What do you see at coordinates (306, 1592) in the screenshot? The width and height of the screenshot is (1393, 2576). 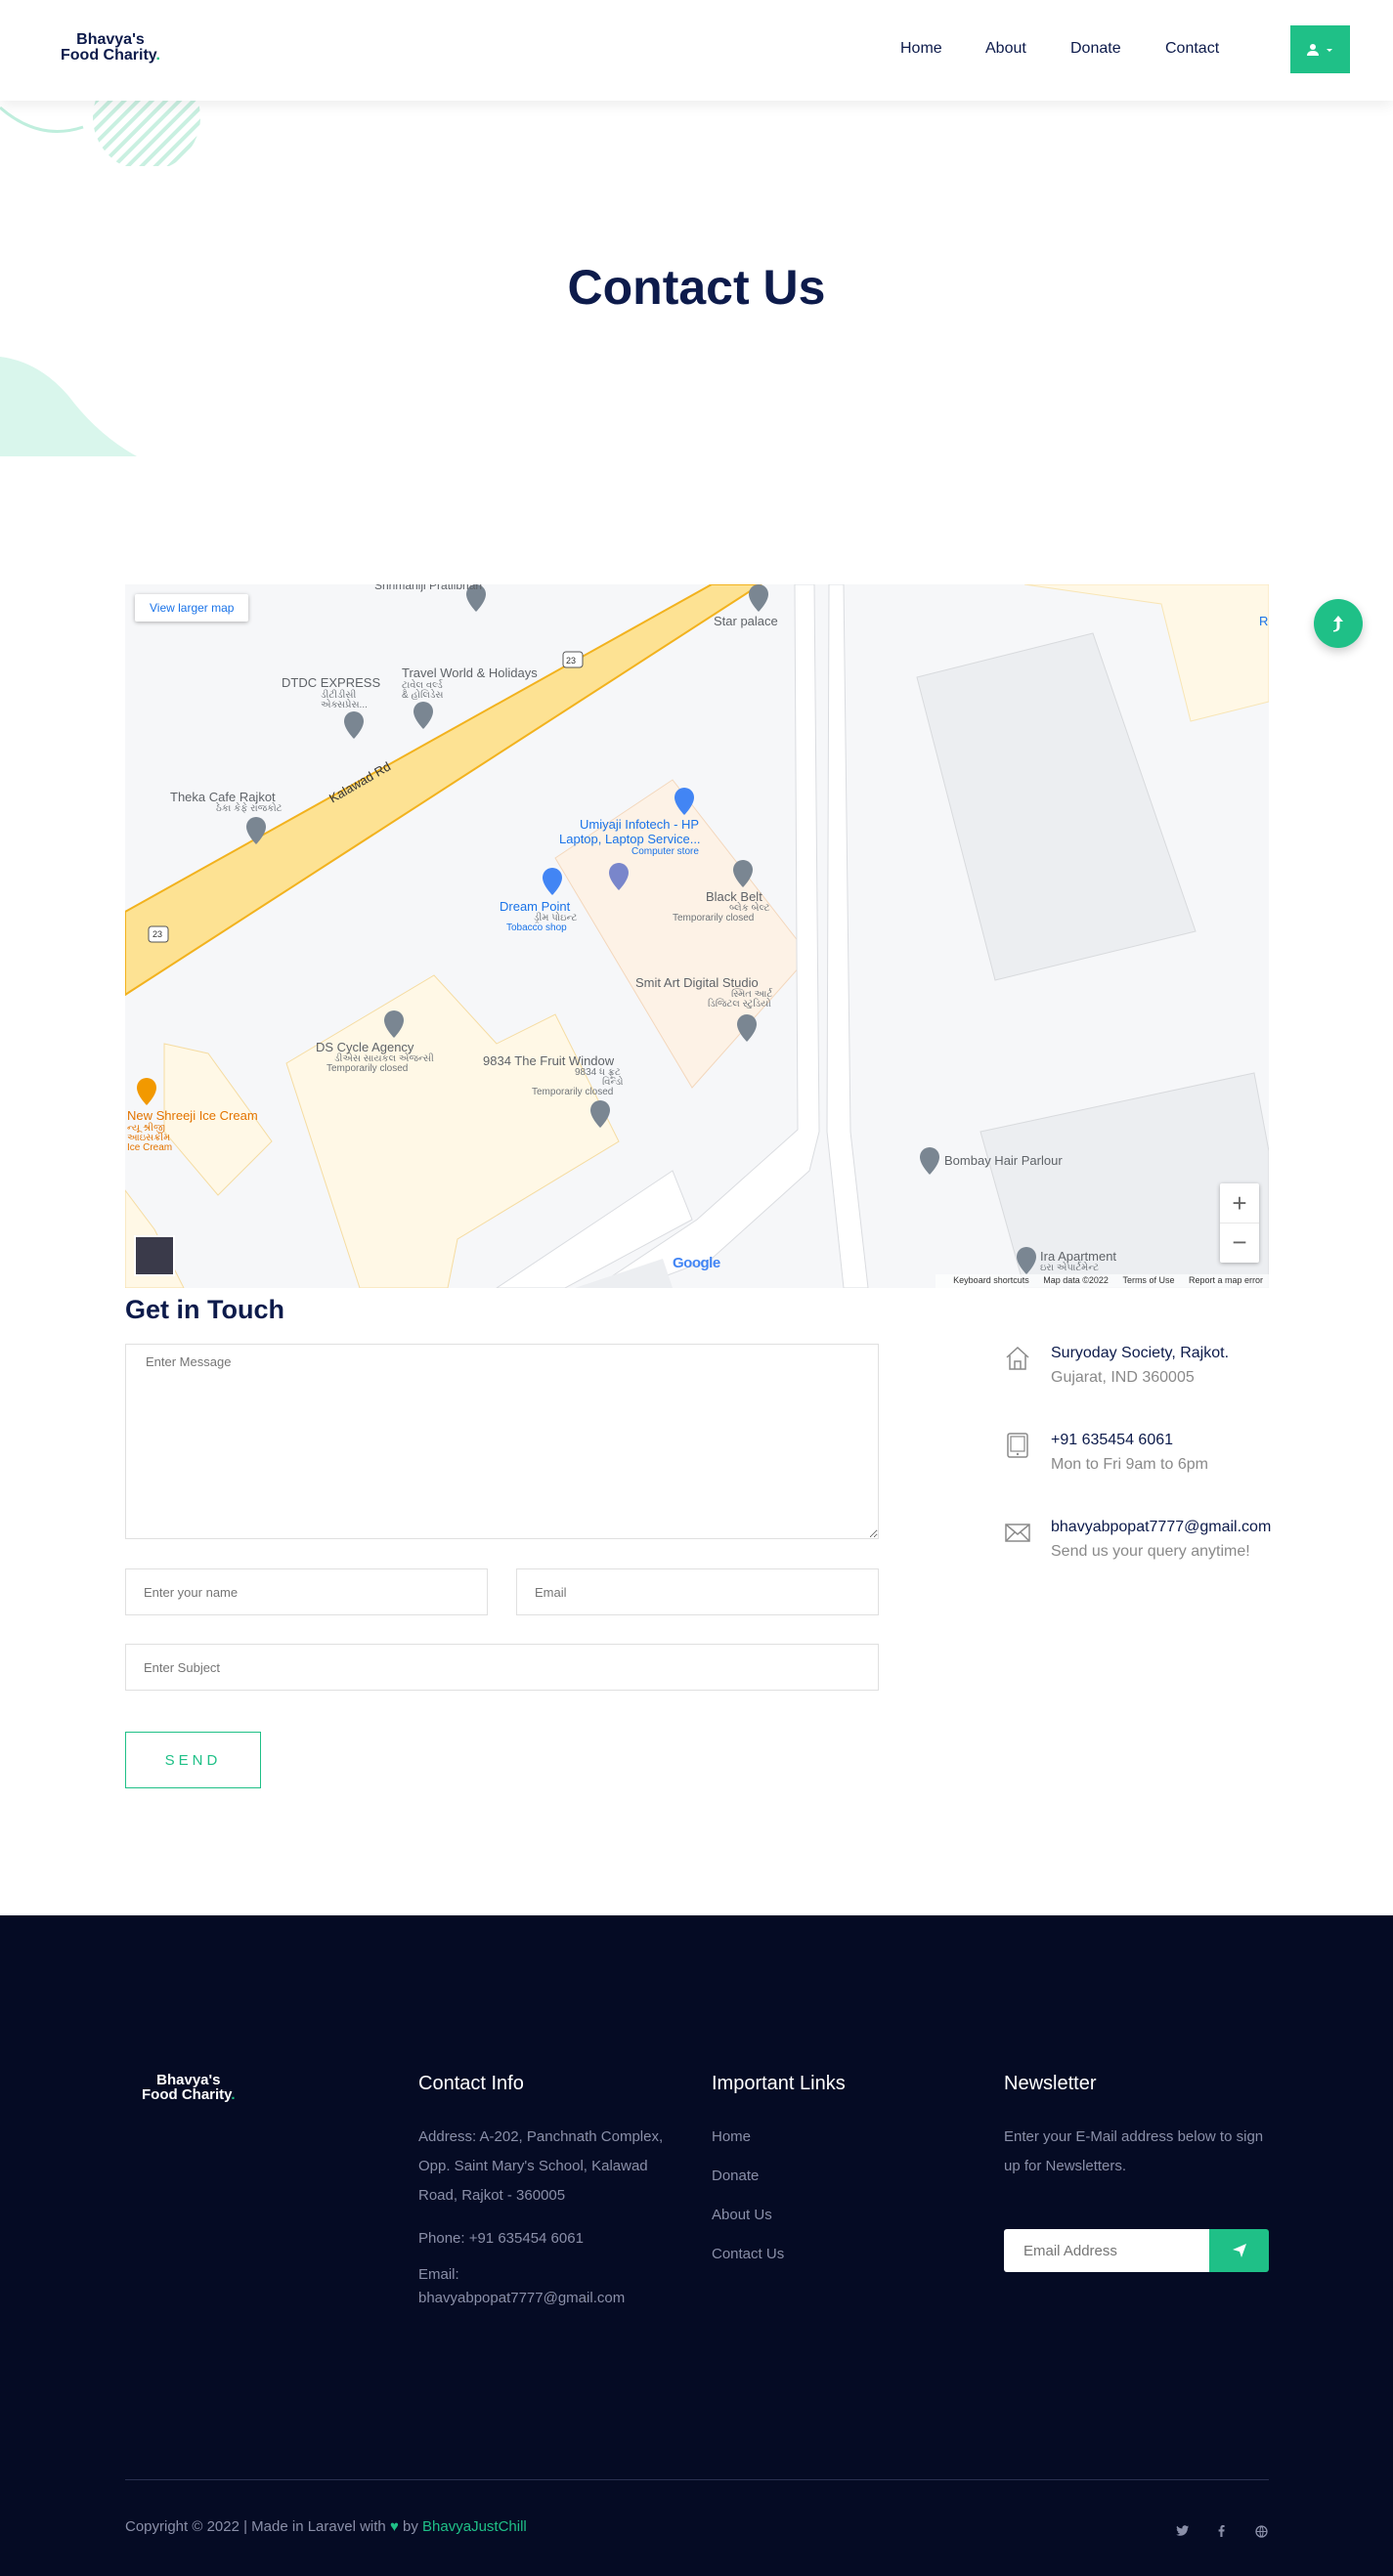 I see `name-input` at bounding box center [306, 1592].